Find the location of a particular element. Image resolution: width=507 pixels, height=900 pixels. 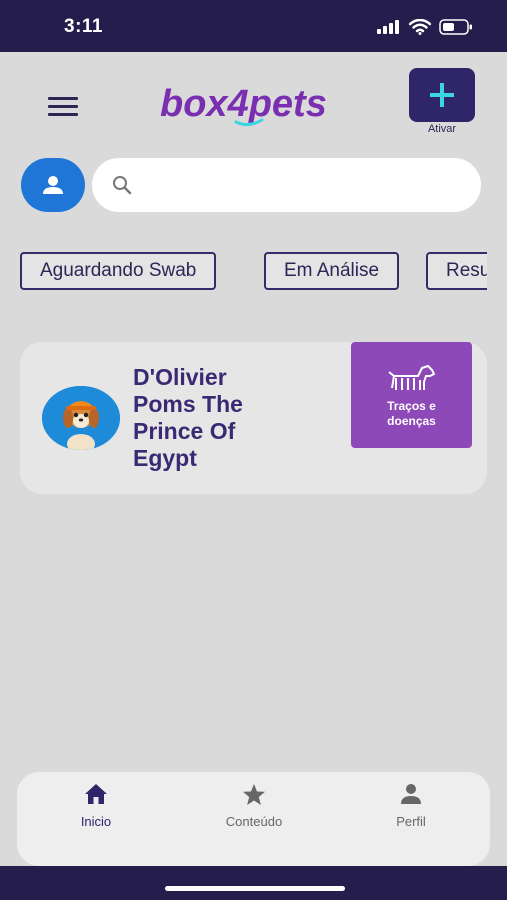

filter-chips: Aguardando Swab Em Análise Resu is located at coordinates (253, 272).